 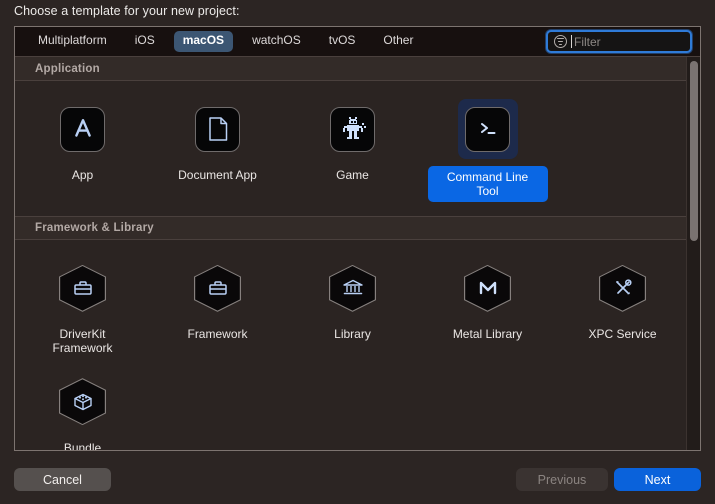 What do you see at coordinates (62, 479) in the screenshot?
I see `cancel-button: Cancel` at bounding box center [62, 479].